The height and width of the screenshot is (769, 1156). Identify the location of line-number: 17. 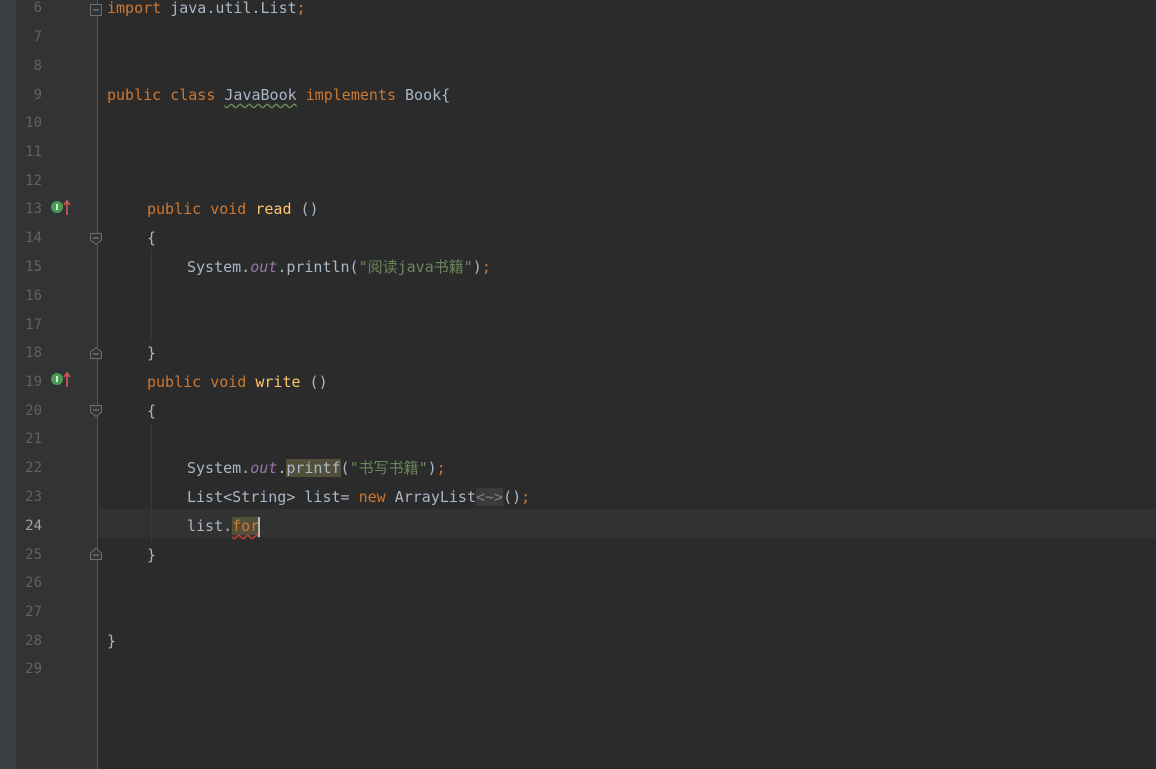
(33, 325).